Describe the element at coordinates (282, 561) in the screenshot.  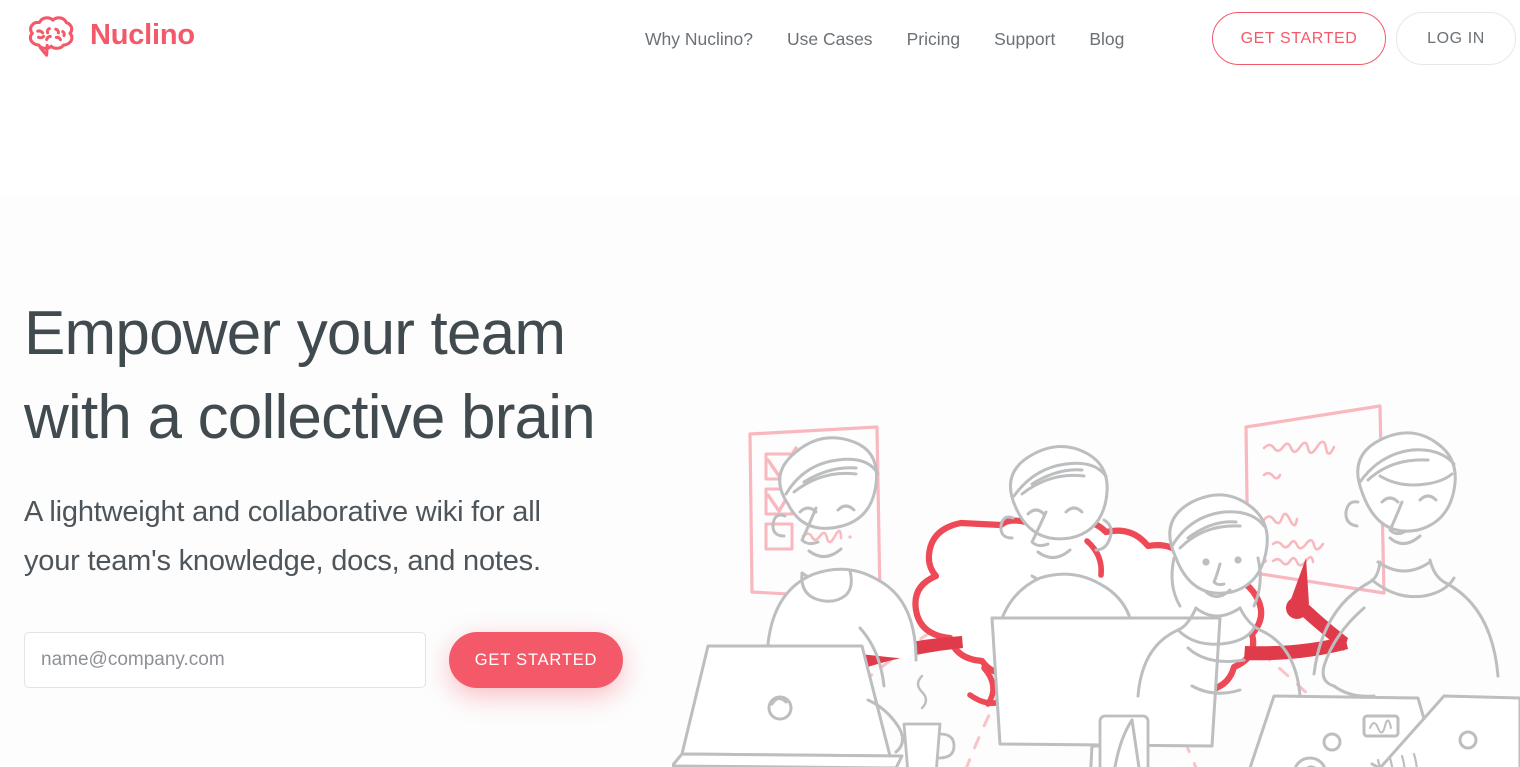
I see `subhead-line-2: your team's knowledge, docs, and notes.` at that location.